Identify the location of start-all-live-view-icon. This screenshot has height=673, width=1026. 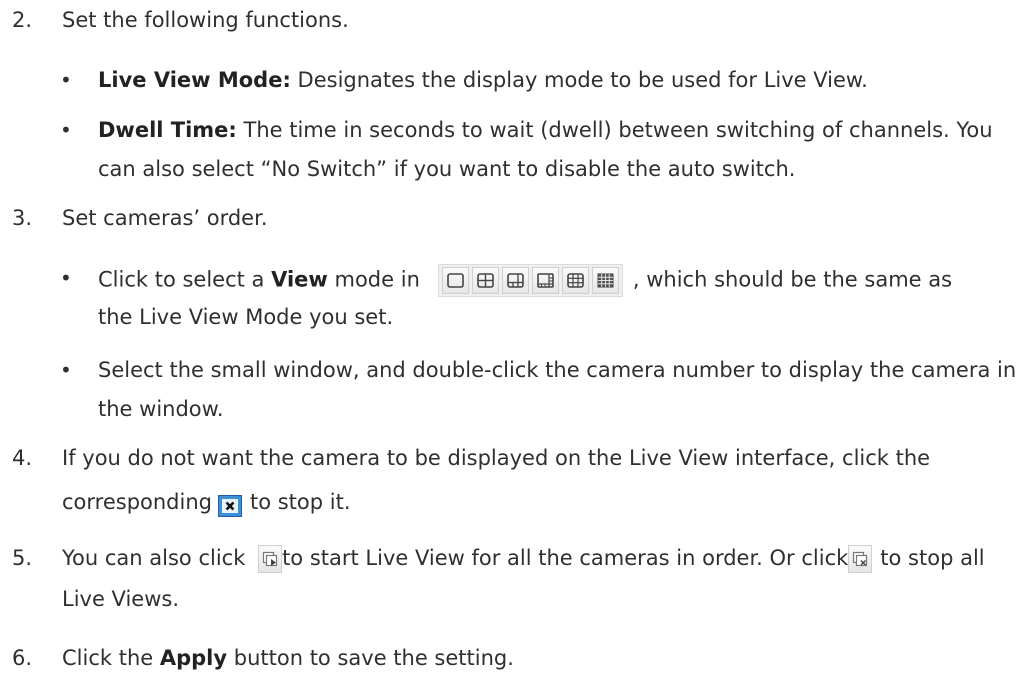
(270, 559).